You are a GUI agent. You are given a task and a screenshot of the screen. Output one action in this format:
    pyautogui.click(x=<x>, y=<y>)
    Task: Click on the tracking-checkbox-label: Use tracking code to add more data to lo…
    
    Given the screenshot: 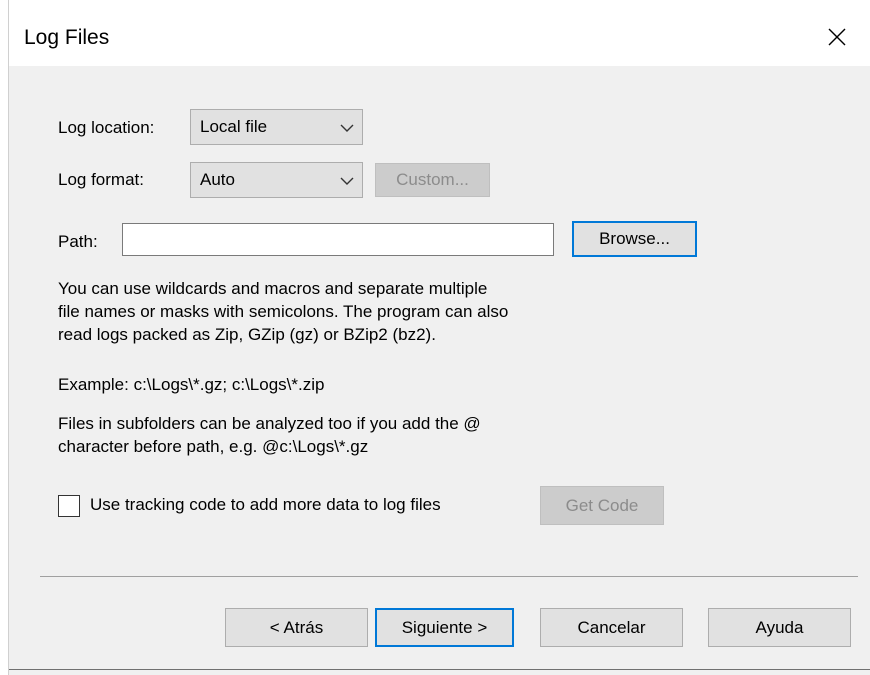 What is the action you would take?
    pyautogui.click(x=265, y=505)
    